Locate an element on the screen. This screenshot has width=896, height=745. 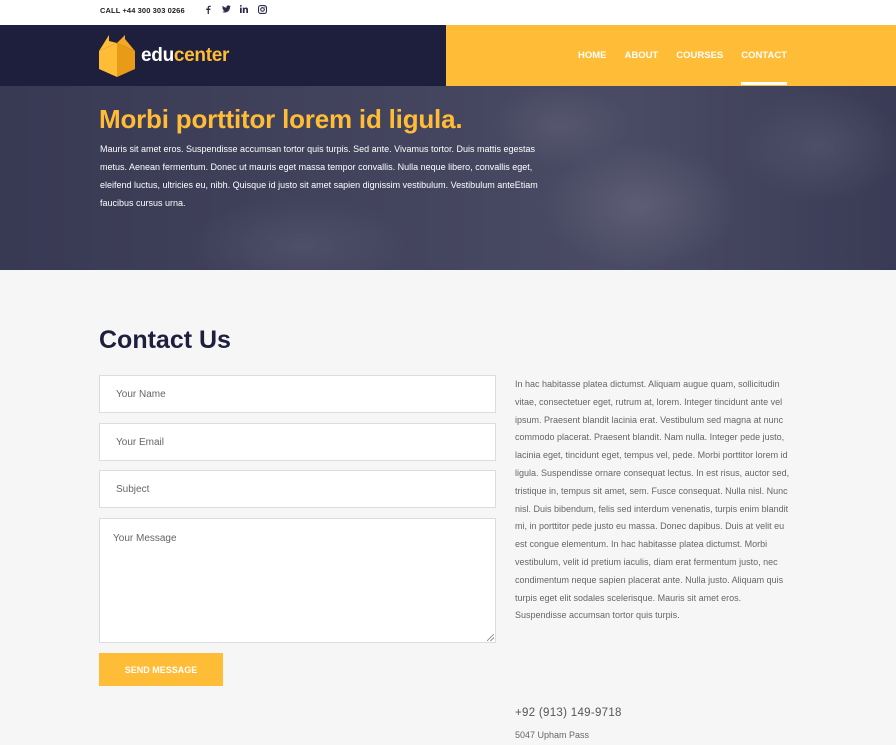
linkedin-icon is located at coordinates (244, 9).